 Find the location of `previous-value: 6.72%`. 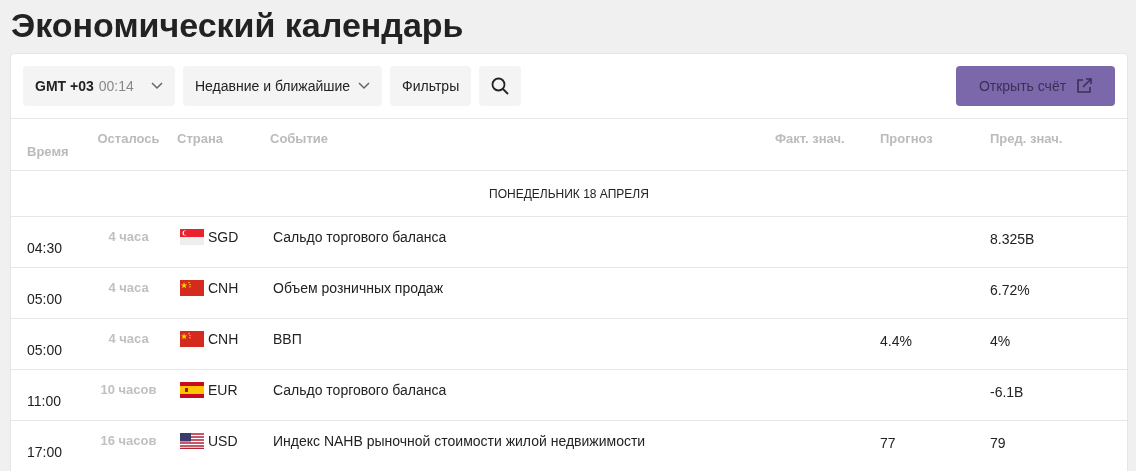

previous-value: 6.72% is located at coordinates (1010, 290).